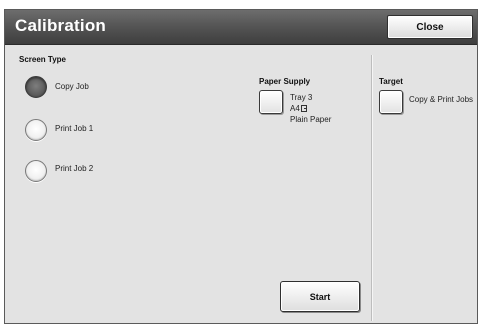  I want to click on paper-supply-info: Tray 3 A4 Plain Paper, so click(310, 108).